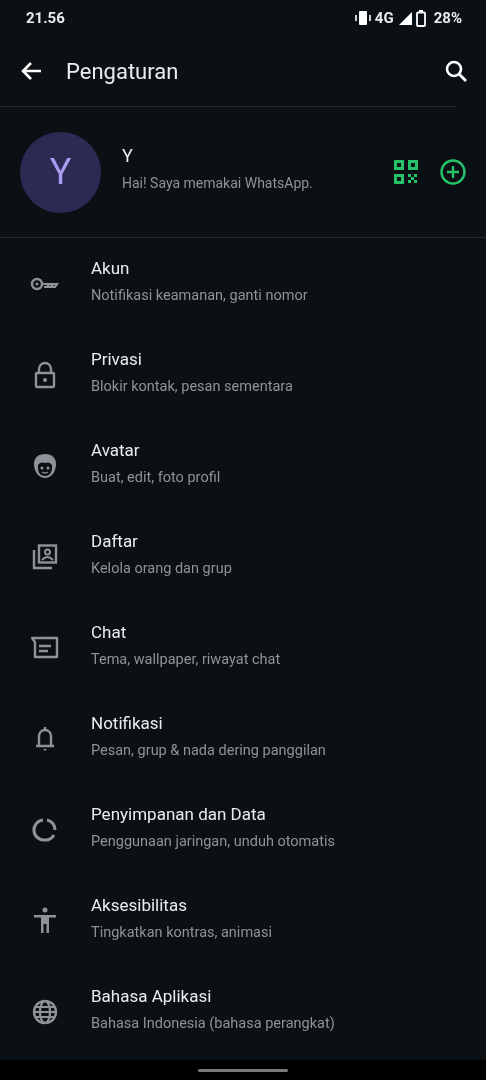  Describe the element at coordinates (161, 568) in the screenshot. I see `item-subtitle: Kelola orang dan grup` at that location.